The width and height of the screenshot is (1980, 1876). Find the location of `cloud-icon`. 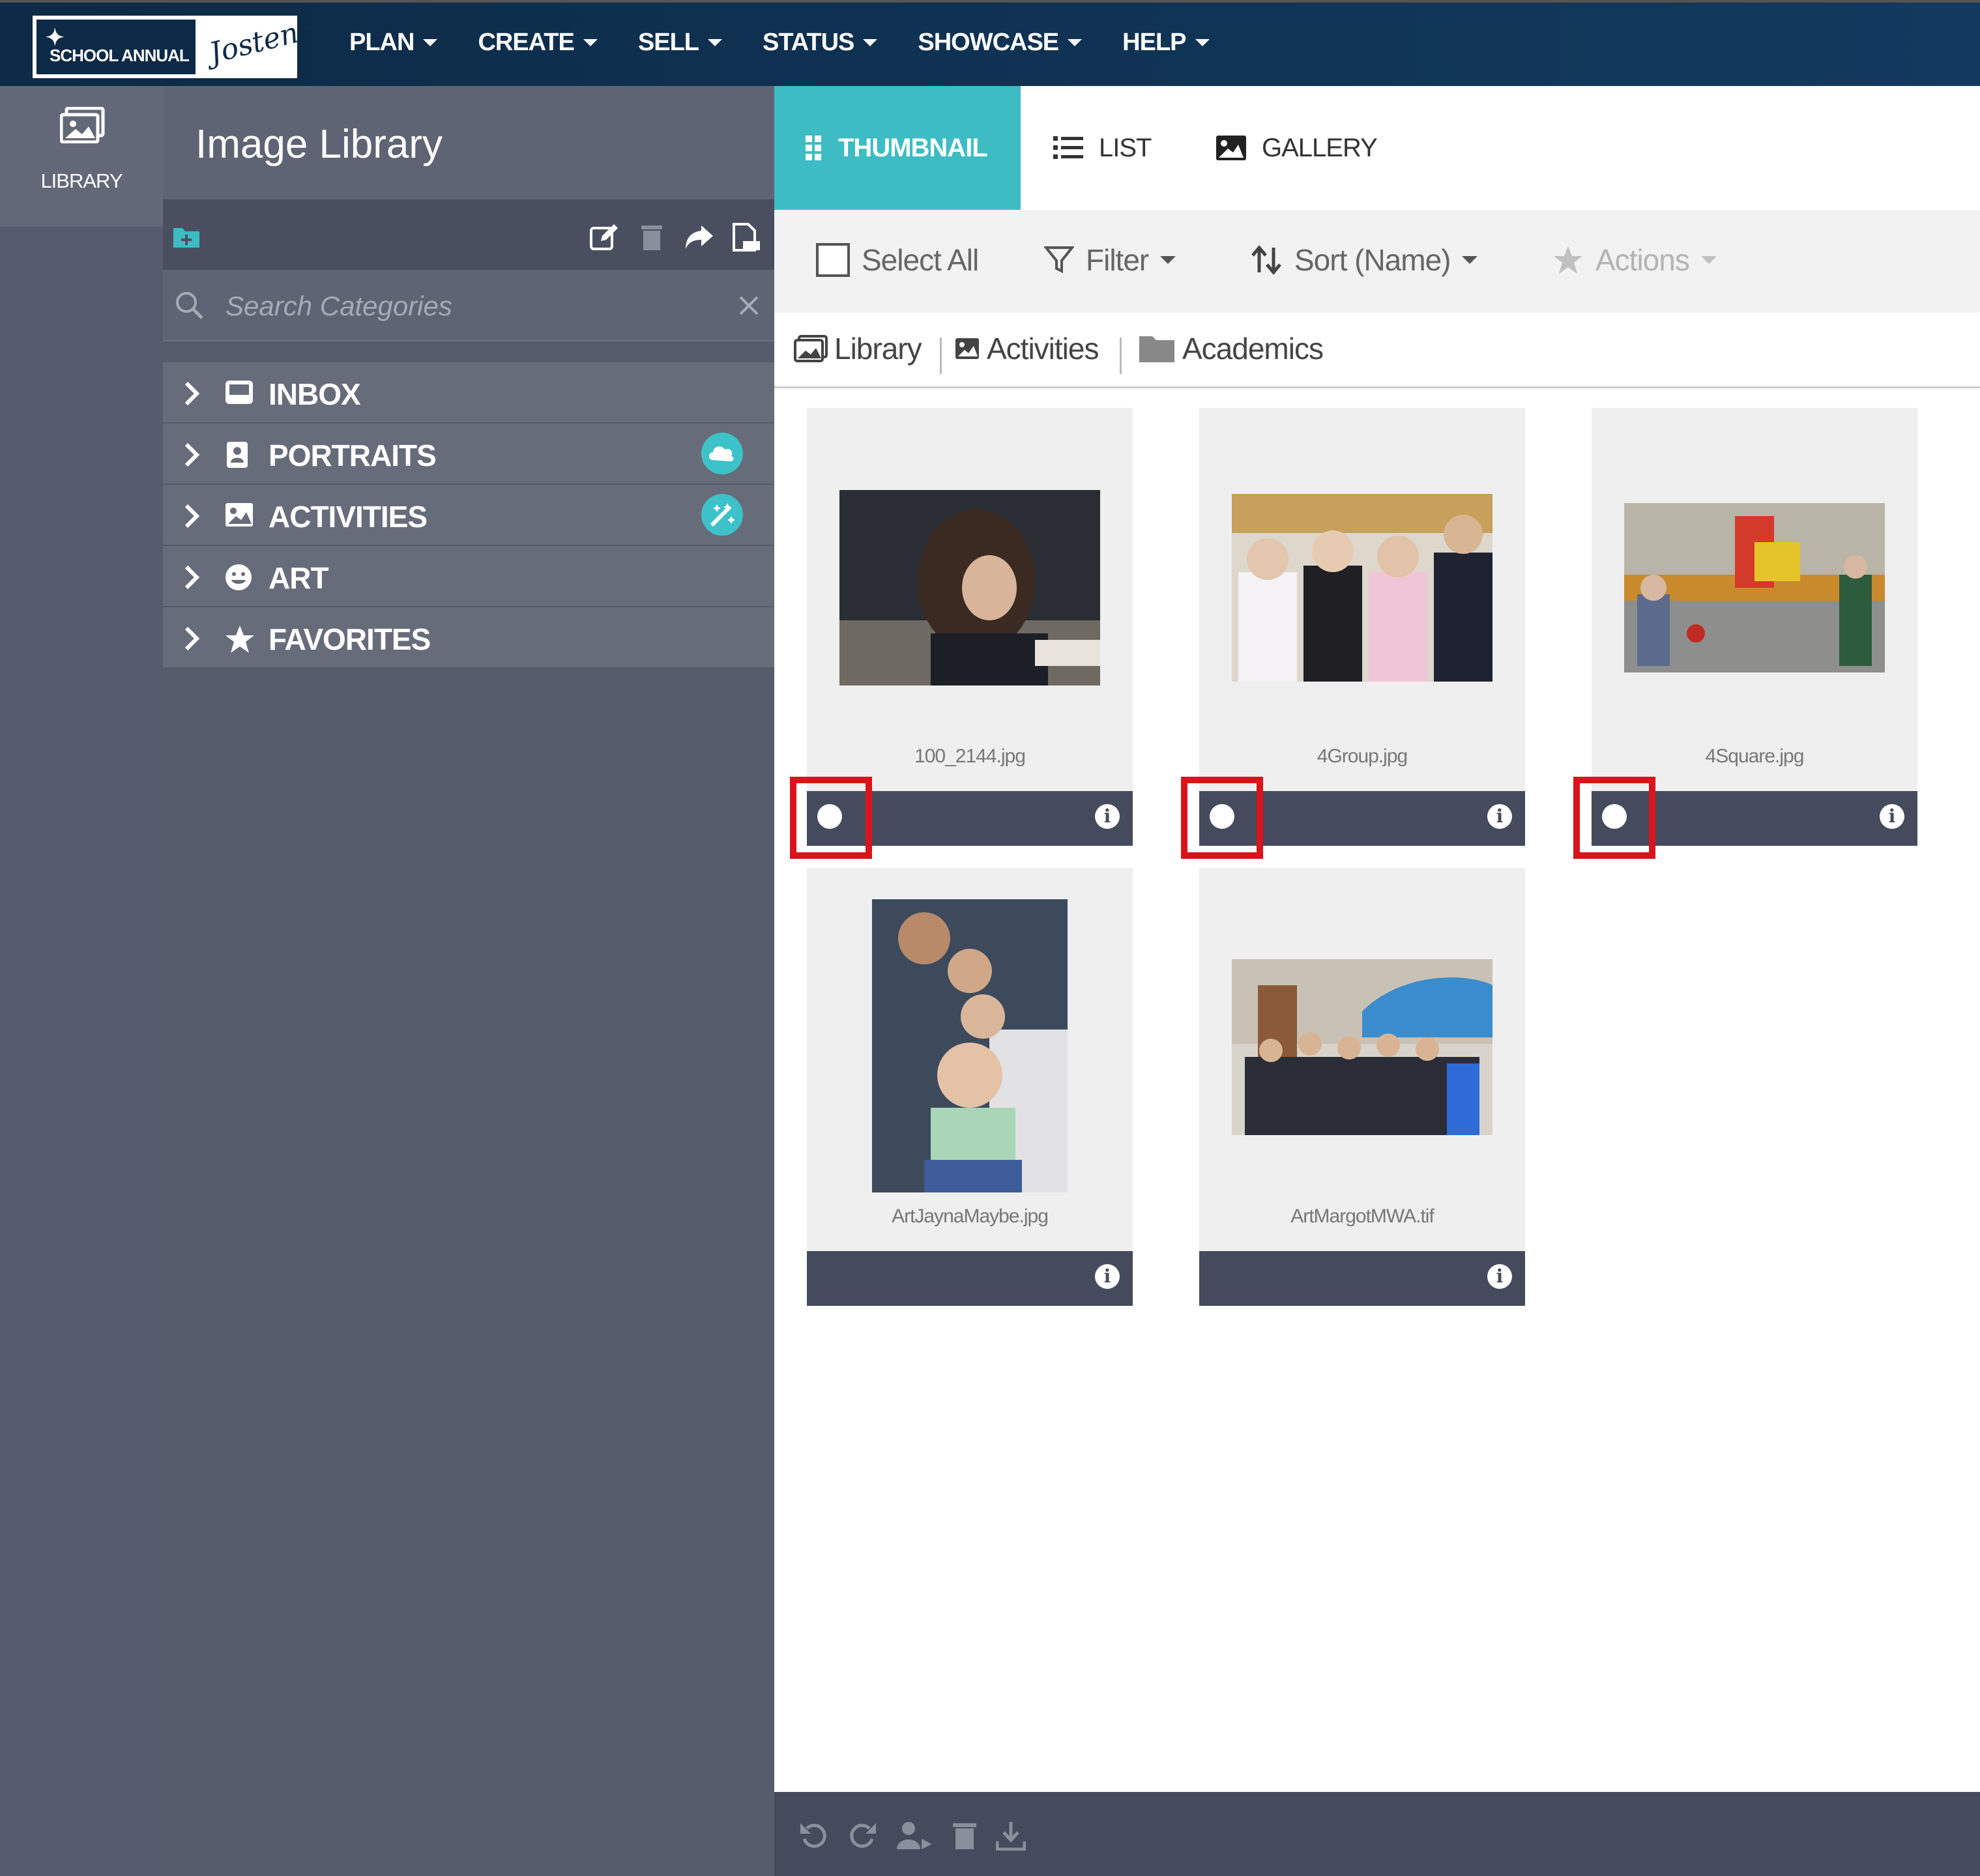

cloud-icon is located at coordinates (722, 453).